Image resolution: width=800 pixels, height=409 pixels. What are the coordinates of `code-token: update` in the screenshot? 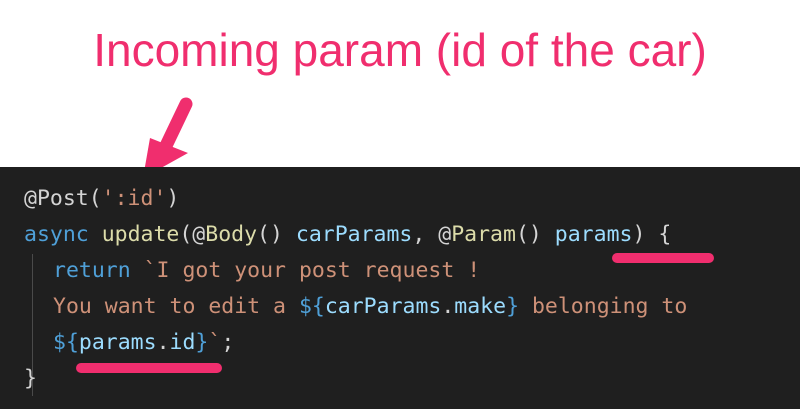 It's located at (140, 234).